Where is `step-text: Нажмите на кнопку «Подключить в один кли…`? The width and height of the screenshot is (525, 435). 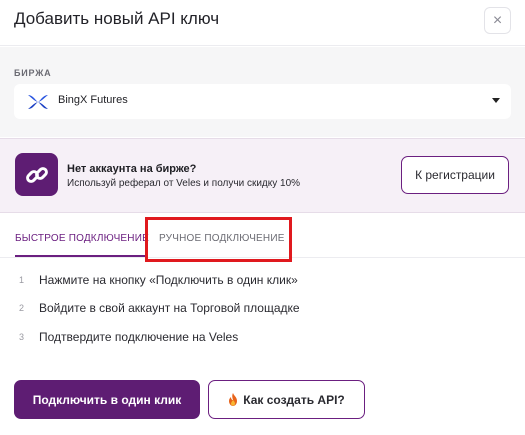 step-text: Нажмите на кнопку «Подключить в один кли… is located at coordinates (168, 280).